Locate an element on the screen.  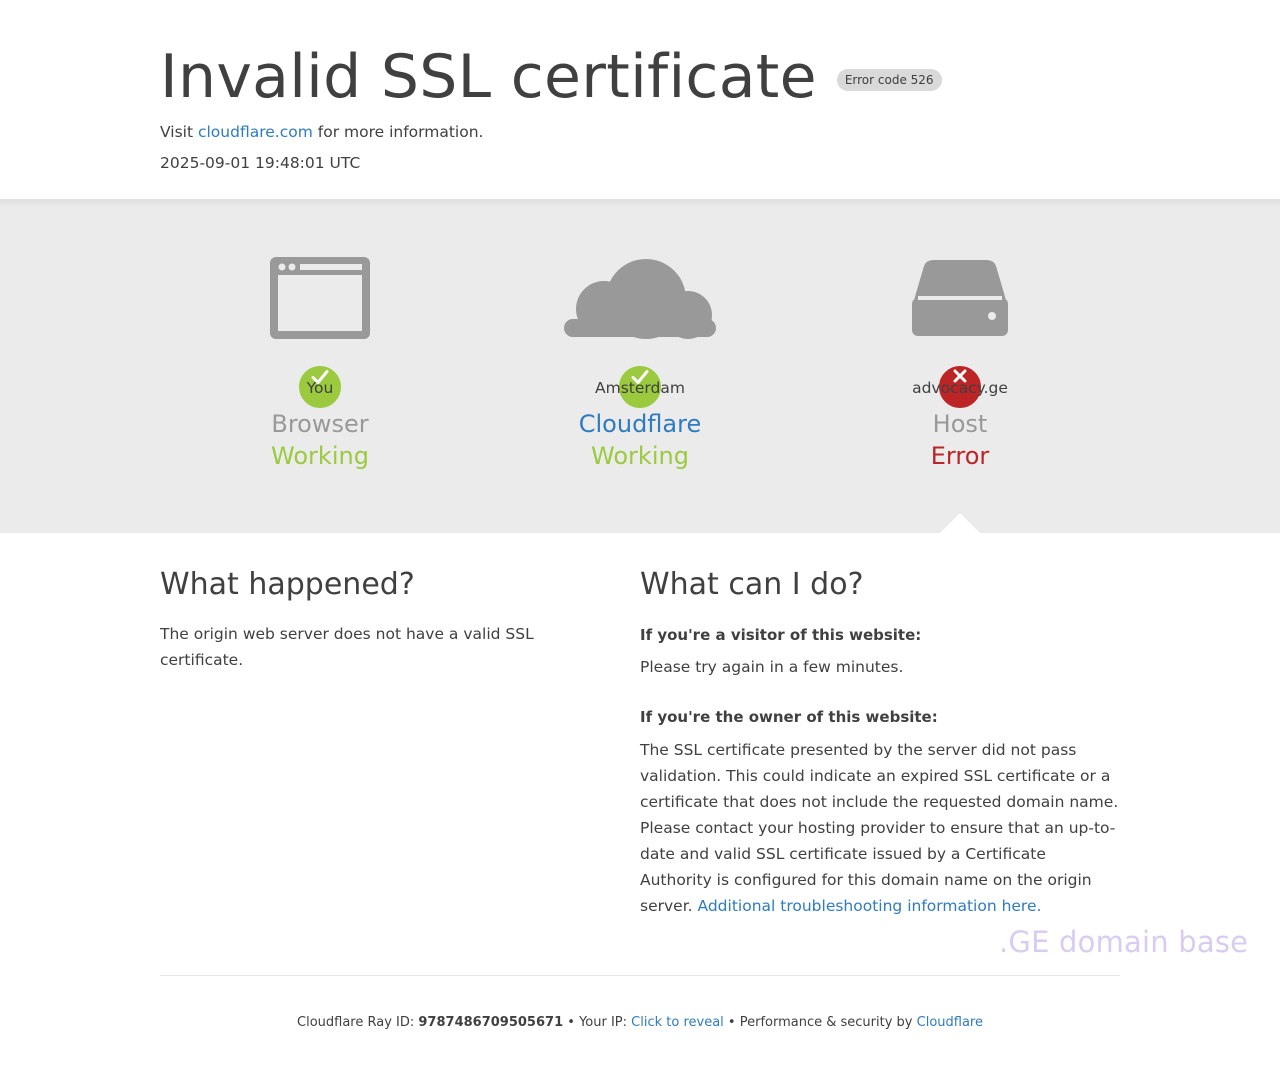
ray-id-value: 9787486709505671 is located at coordinates (491, 1022).